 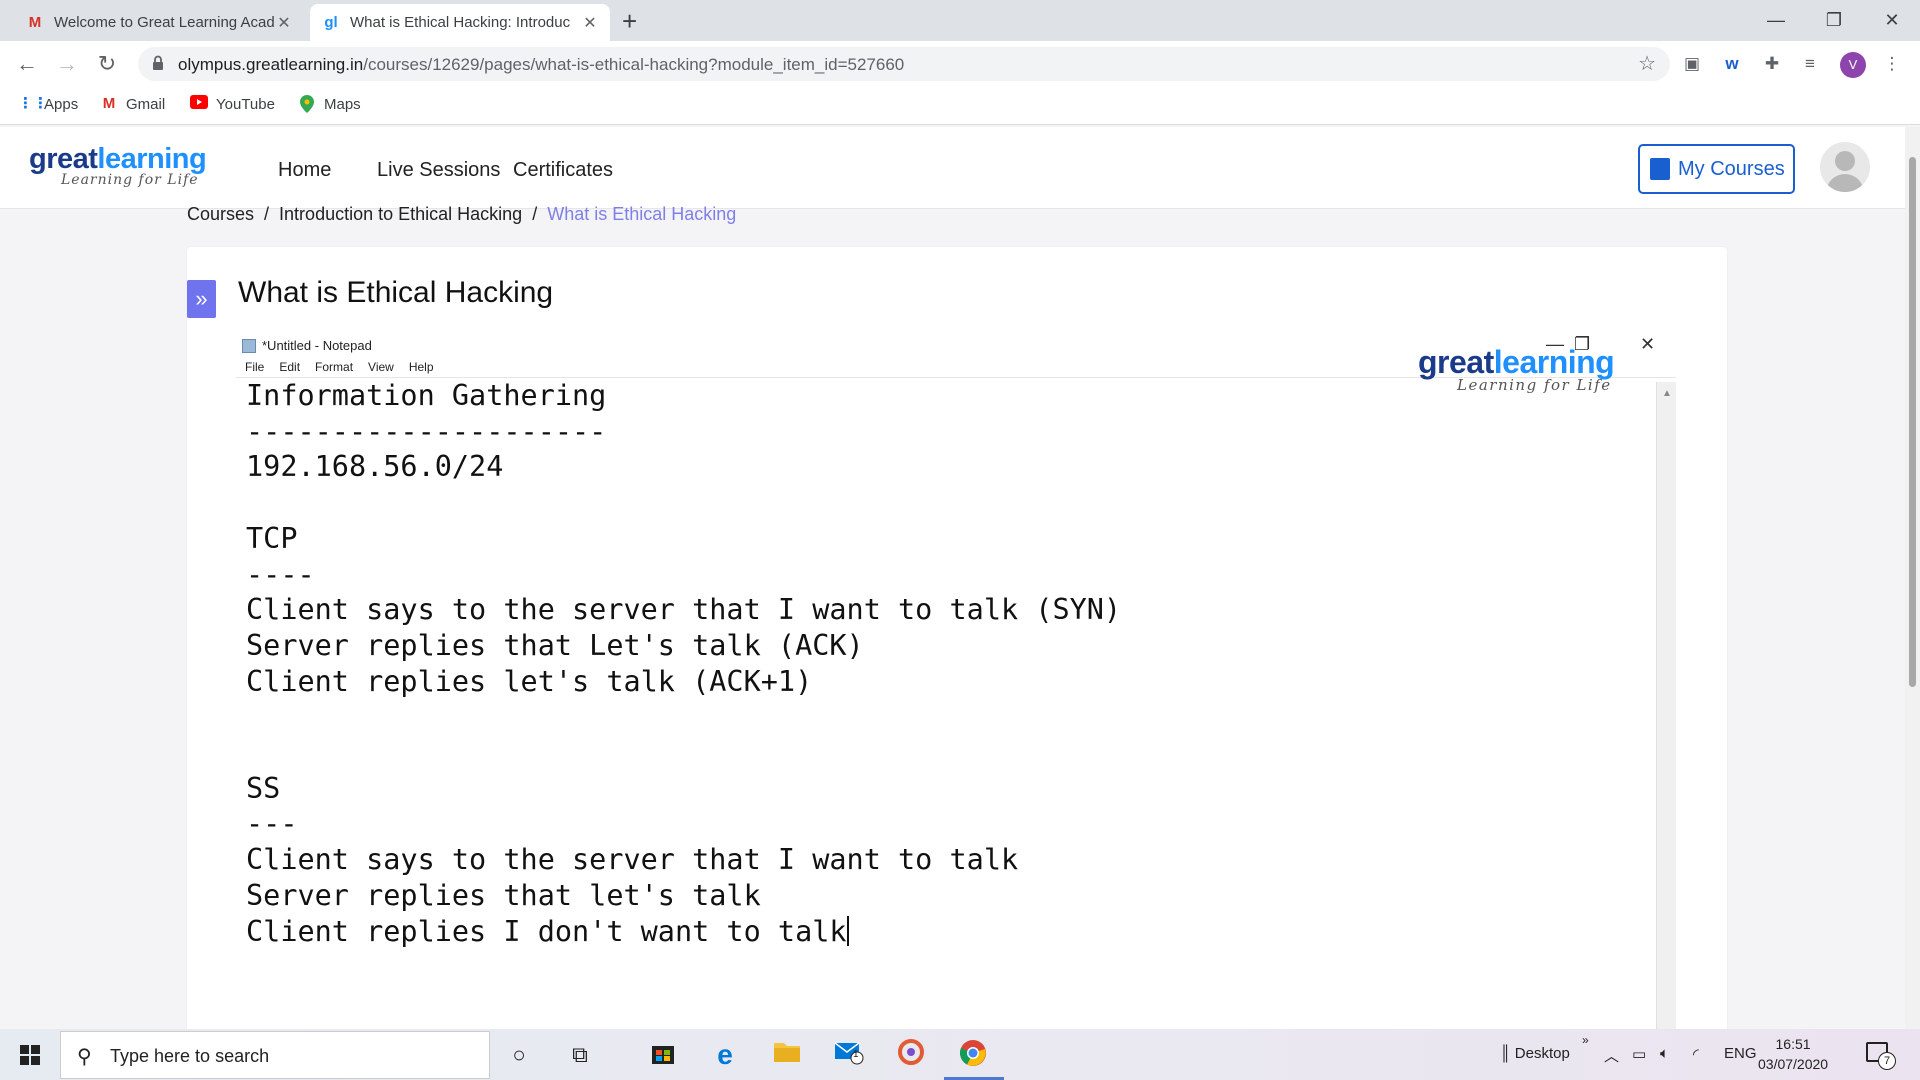 I want to click on chrome-icon, so click(x=973, y=1055).